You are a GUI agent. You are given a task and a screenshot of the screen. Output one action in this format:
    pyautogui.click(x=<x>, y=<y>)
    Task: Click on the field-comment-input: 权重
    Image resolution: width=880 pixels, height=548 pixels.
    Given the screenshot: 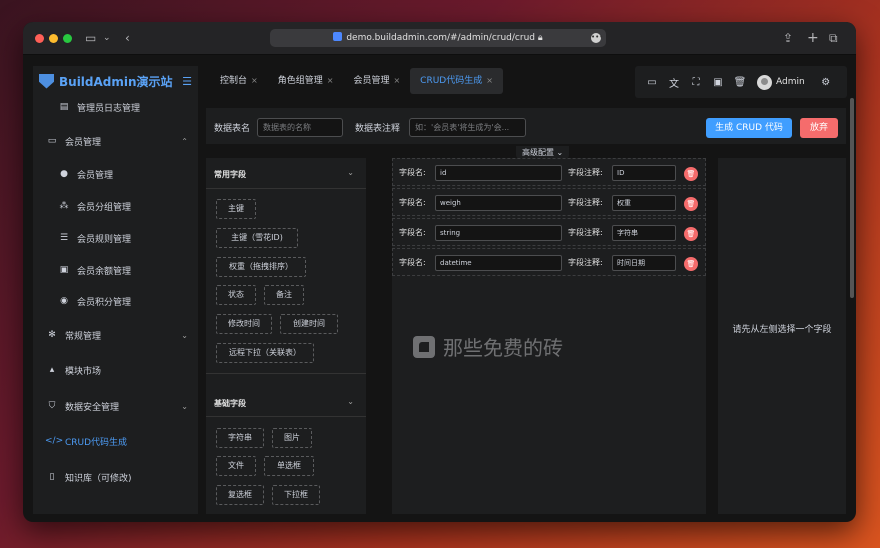 What is the action you would take?
    pyautogui.click(x=644, y=203)
    